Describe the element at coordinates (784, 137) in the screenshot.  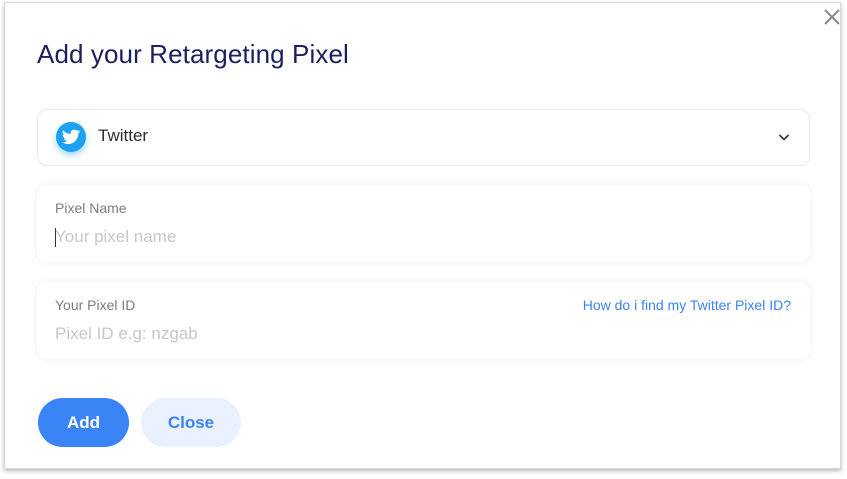
I see `chevron-down-icon` at that location.